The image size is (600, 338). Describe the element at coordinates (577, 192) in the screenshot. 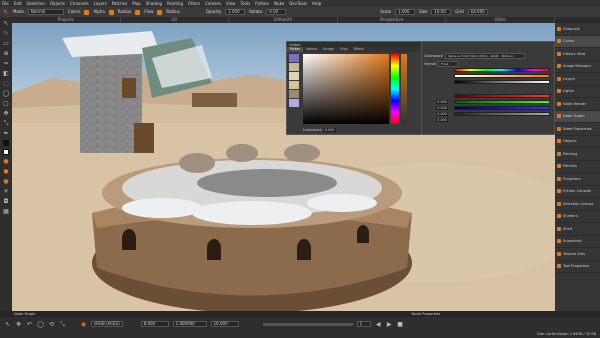

I see `panel-item-python-console: Python Console` at that location.